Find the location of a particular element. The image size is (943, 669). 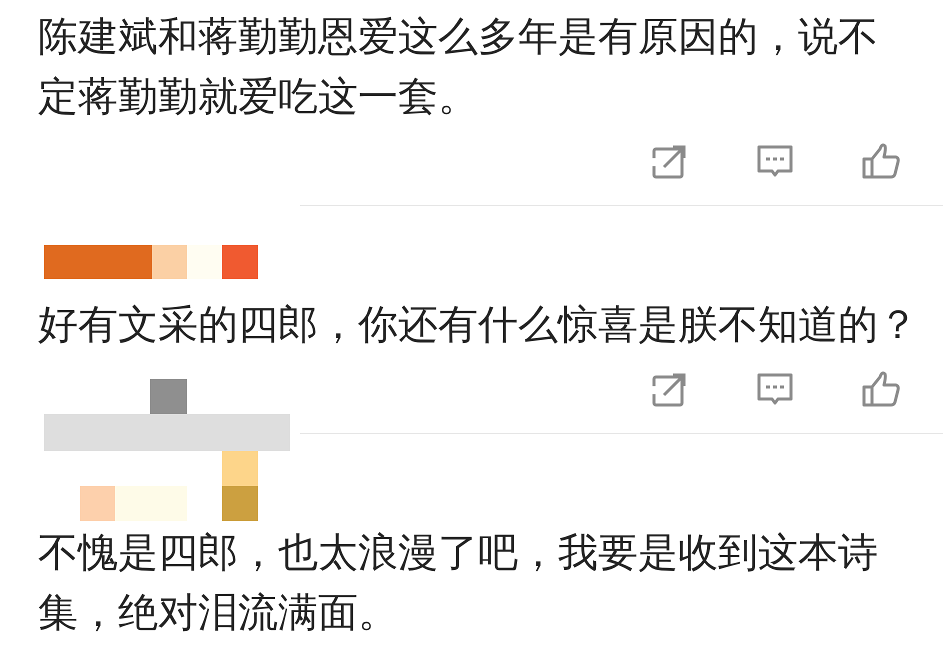

comment-text: 好有文采的四郎，你还有什么惊喜是朕不知道的？ is located at coordinates (478, 325).